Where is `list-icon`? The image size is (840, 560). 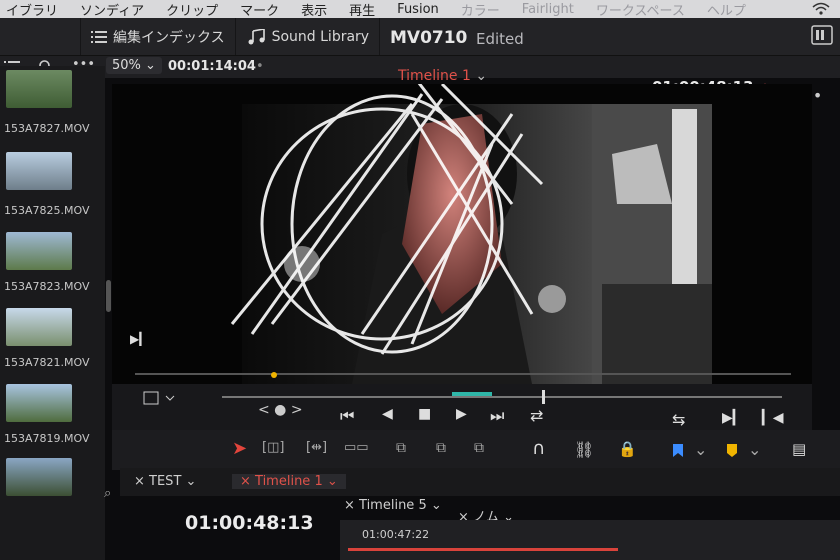 list-icon is located at coordinates (99, 36).